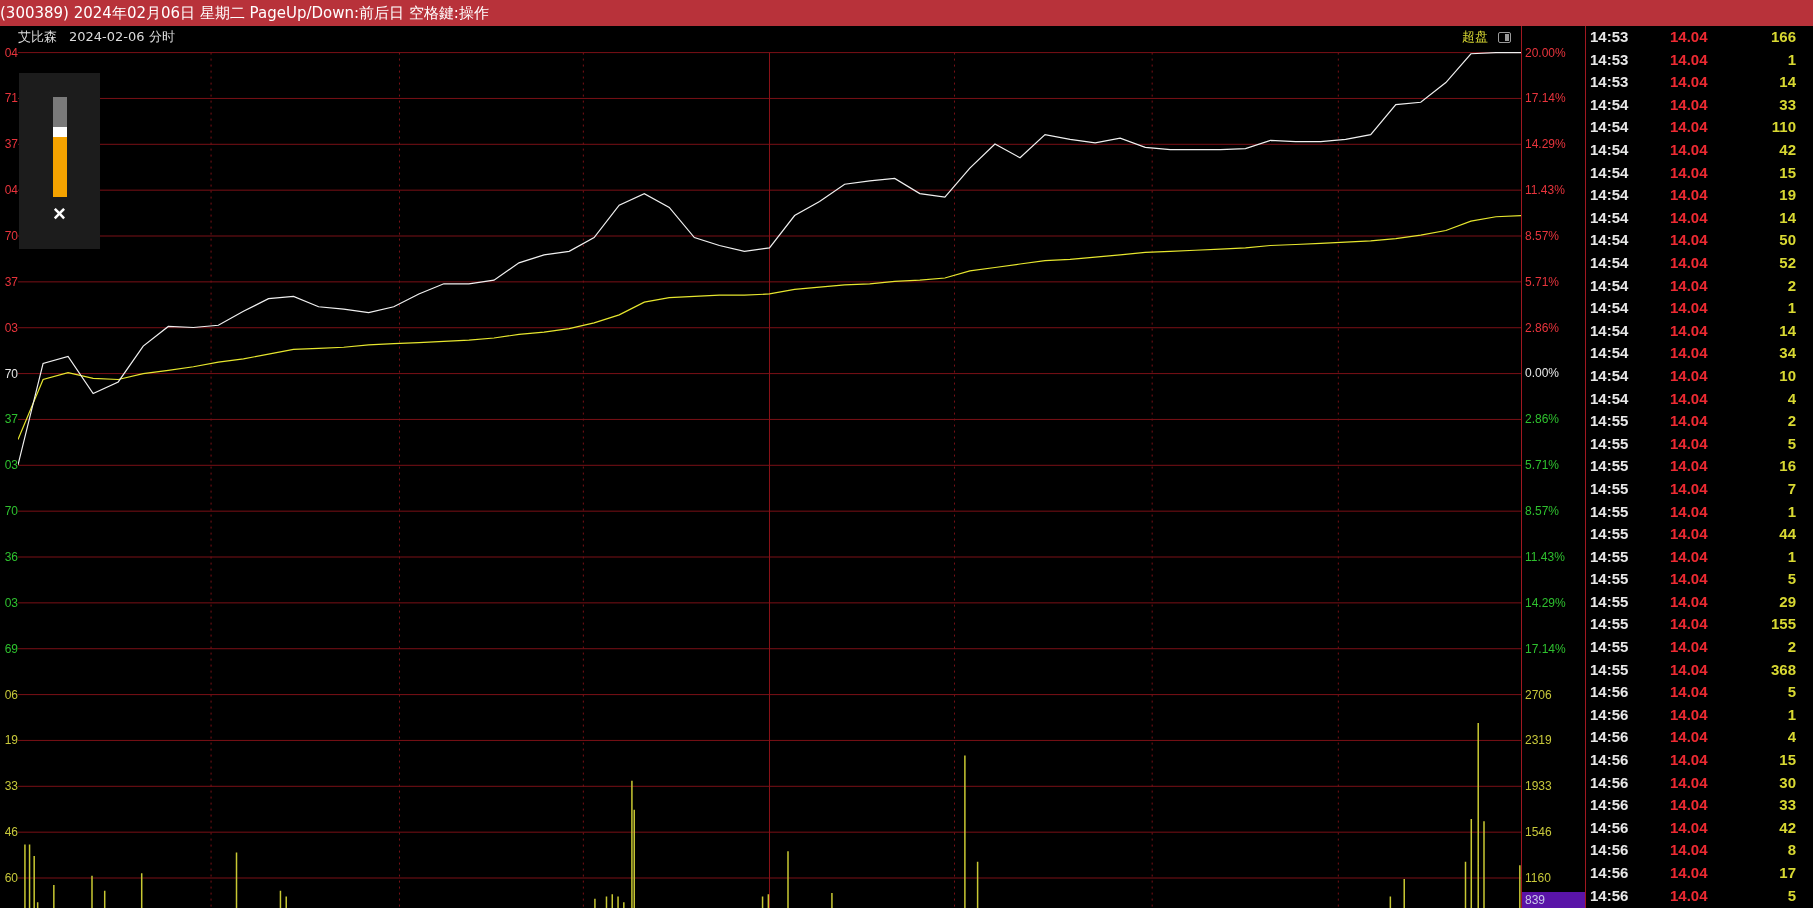 The height and width of the screenshot is (908, 1813). What do you see at coordinates (1538, 694) in the screenshot?
I see `axis-label: 2706` at bounding box center [1538, 694].